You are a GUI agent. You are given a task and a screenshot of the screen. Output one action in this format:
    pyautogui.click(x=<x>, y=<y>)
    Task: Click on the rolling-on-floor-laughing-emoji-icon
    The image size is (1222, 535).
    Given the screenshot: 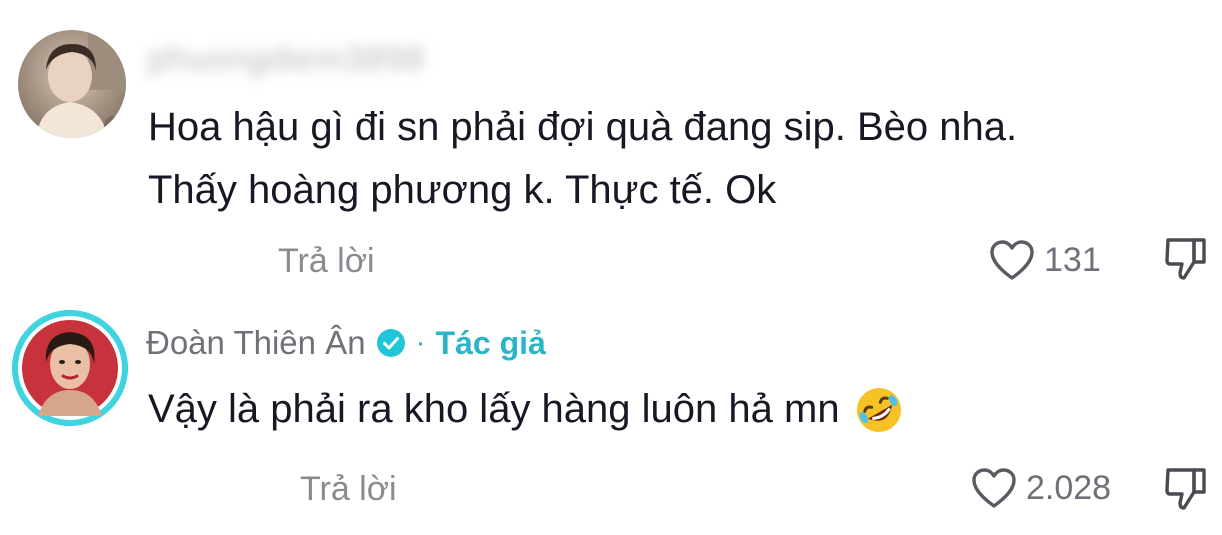 What is the action you would take?
    pyautogui.click(x=878, y=409)
    